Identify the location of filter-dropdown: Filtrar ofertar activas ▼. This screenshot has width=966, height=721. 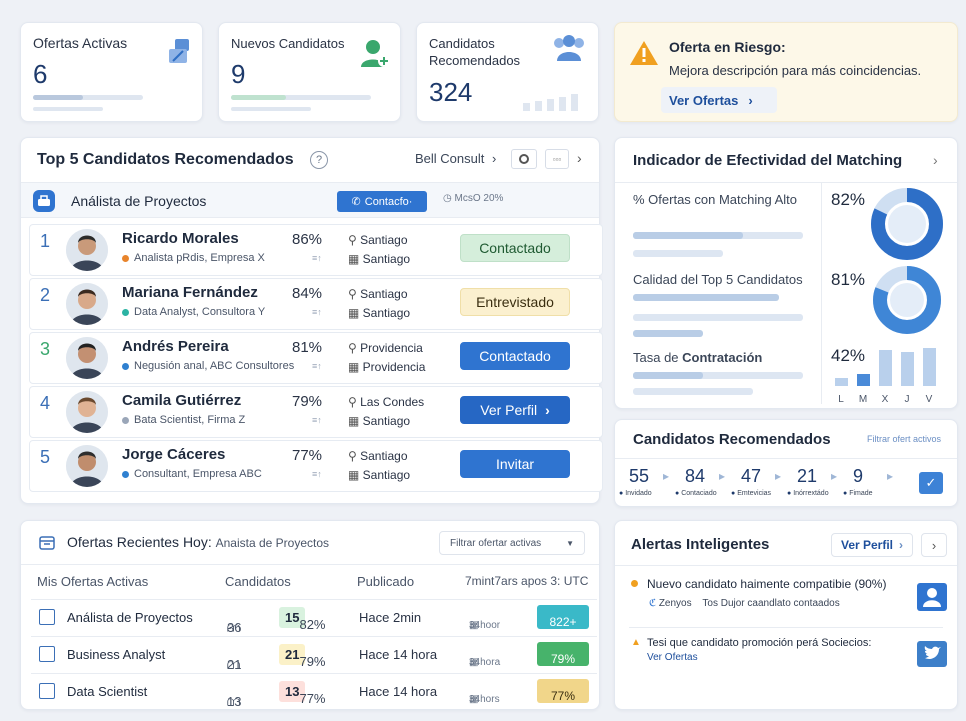
(512, 543).